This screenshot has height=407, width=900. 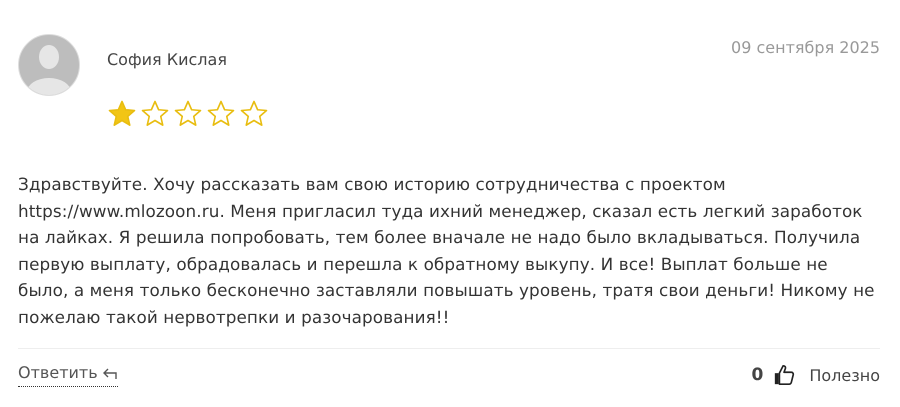 What do you see at coordinates (844, 375) in the screenshot?
I see `helpful-button: Полезно` at bounding box center [844, 375].